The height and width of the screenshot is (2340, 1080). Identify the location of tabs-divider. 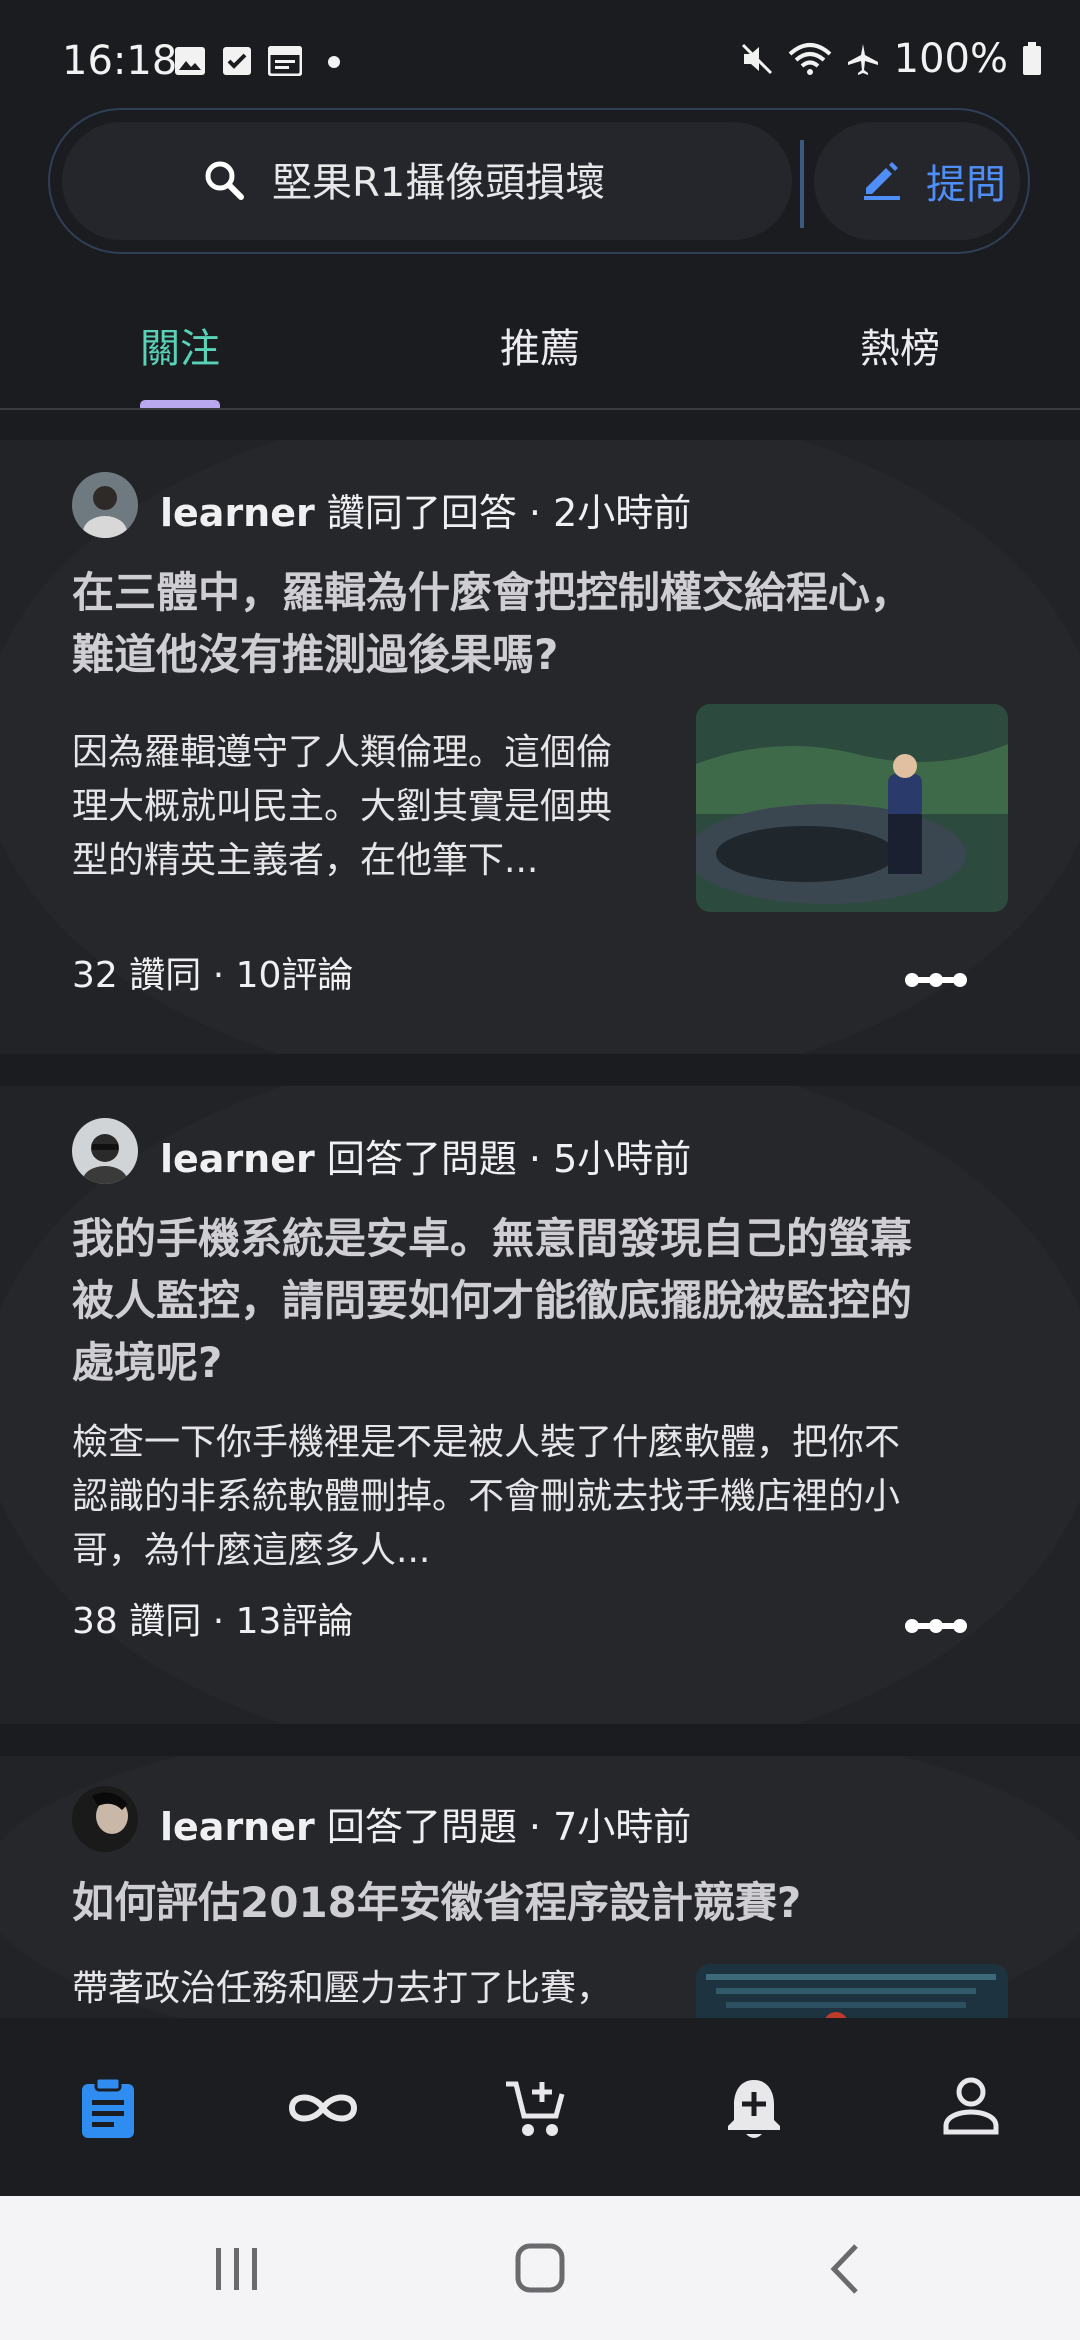
(540, 409).